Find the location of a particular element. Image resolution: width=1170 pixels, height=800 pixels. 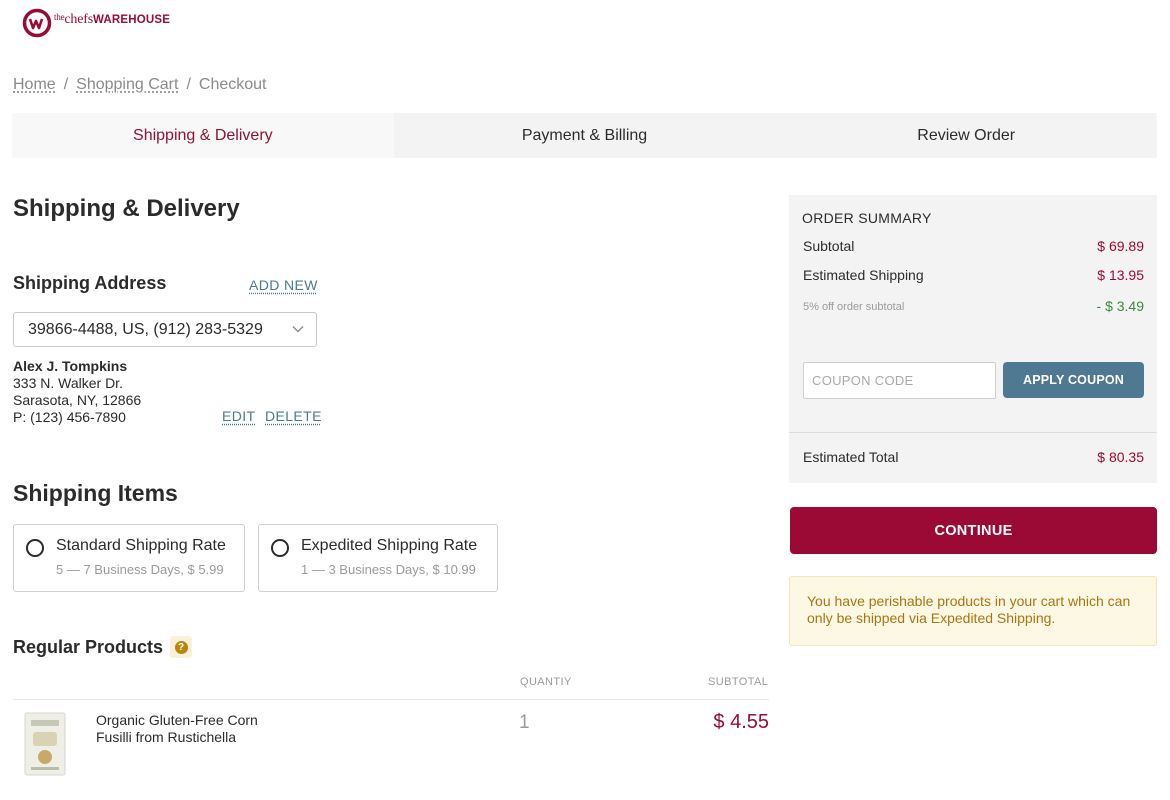

regular-products-heading: Regular Products is located at coordinates (88, 647).